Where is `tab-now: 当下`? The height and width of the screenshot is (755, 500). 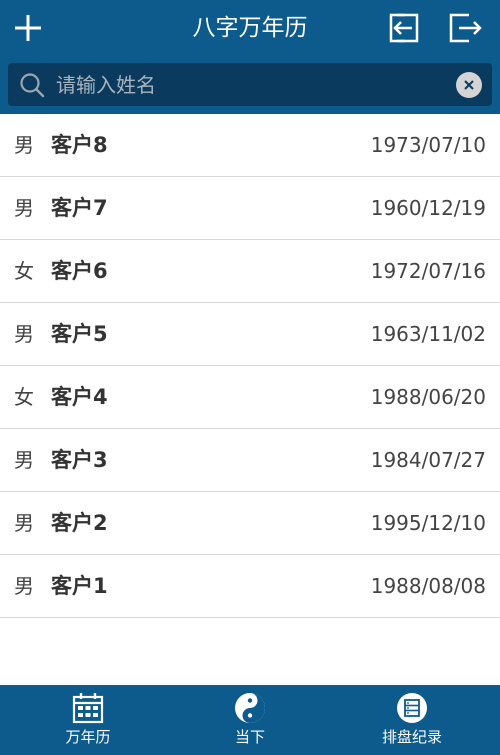
tab-now: 当下 is located at coordinates (250, 720).